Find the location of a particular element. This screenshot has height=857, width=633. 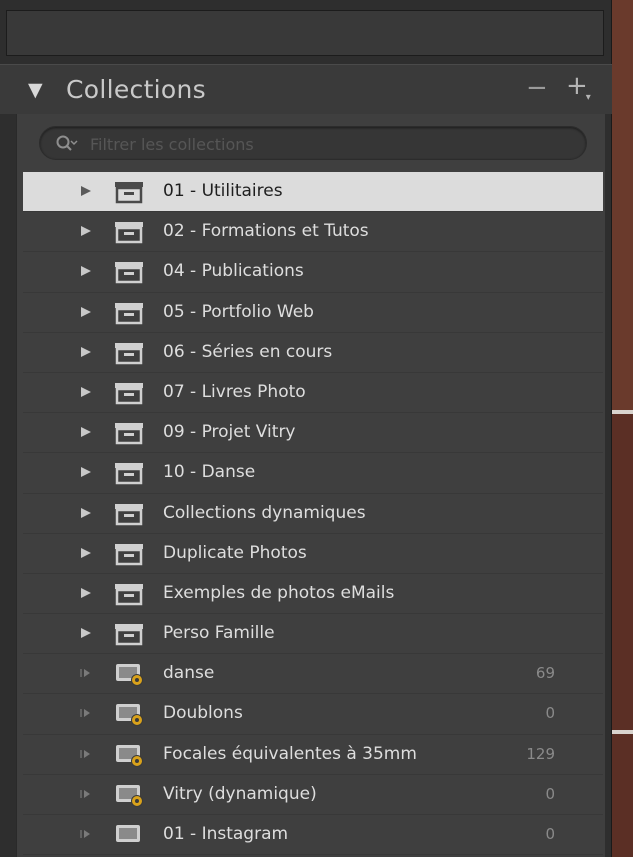

collection-row: 06 - Séries en cours is located at coordinates (313, 353).